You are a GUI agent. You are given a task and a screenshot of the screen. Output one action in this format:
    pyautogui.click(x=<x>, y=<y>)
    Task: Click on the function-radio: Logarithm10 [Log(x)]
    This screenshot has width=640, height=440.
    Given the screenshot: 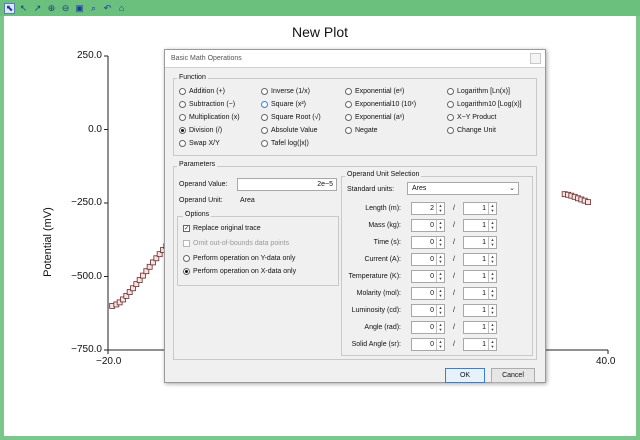 What is the action you would take?
    pyautogui.click(x=484, y=104)
    